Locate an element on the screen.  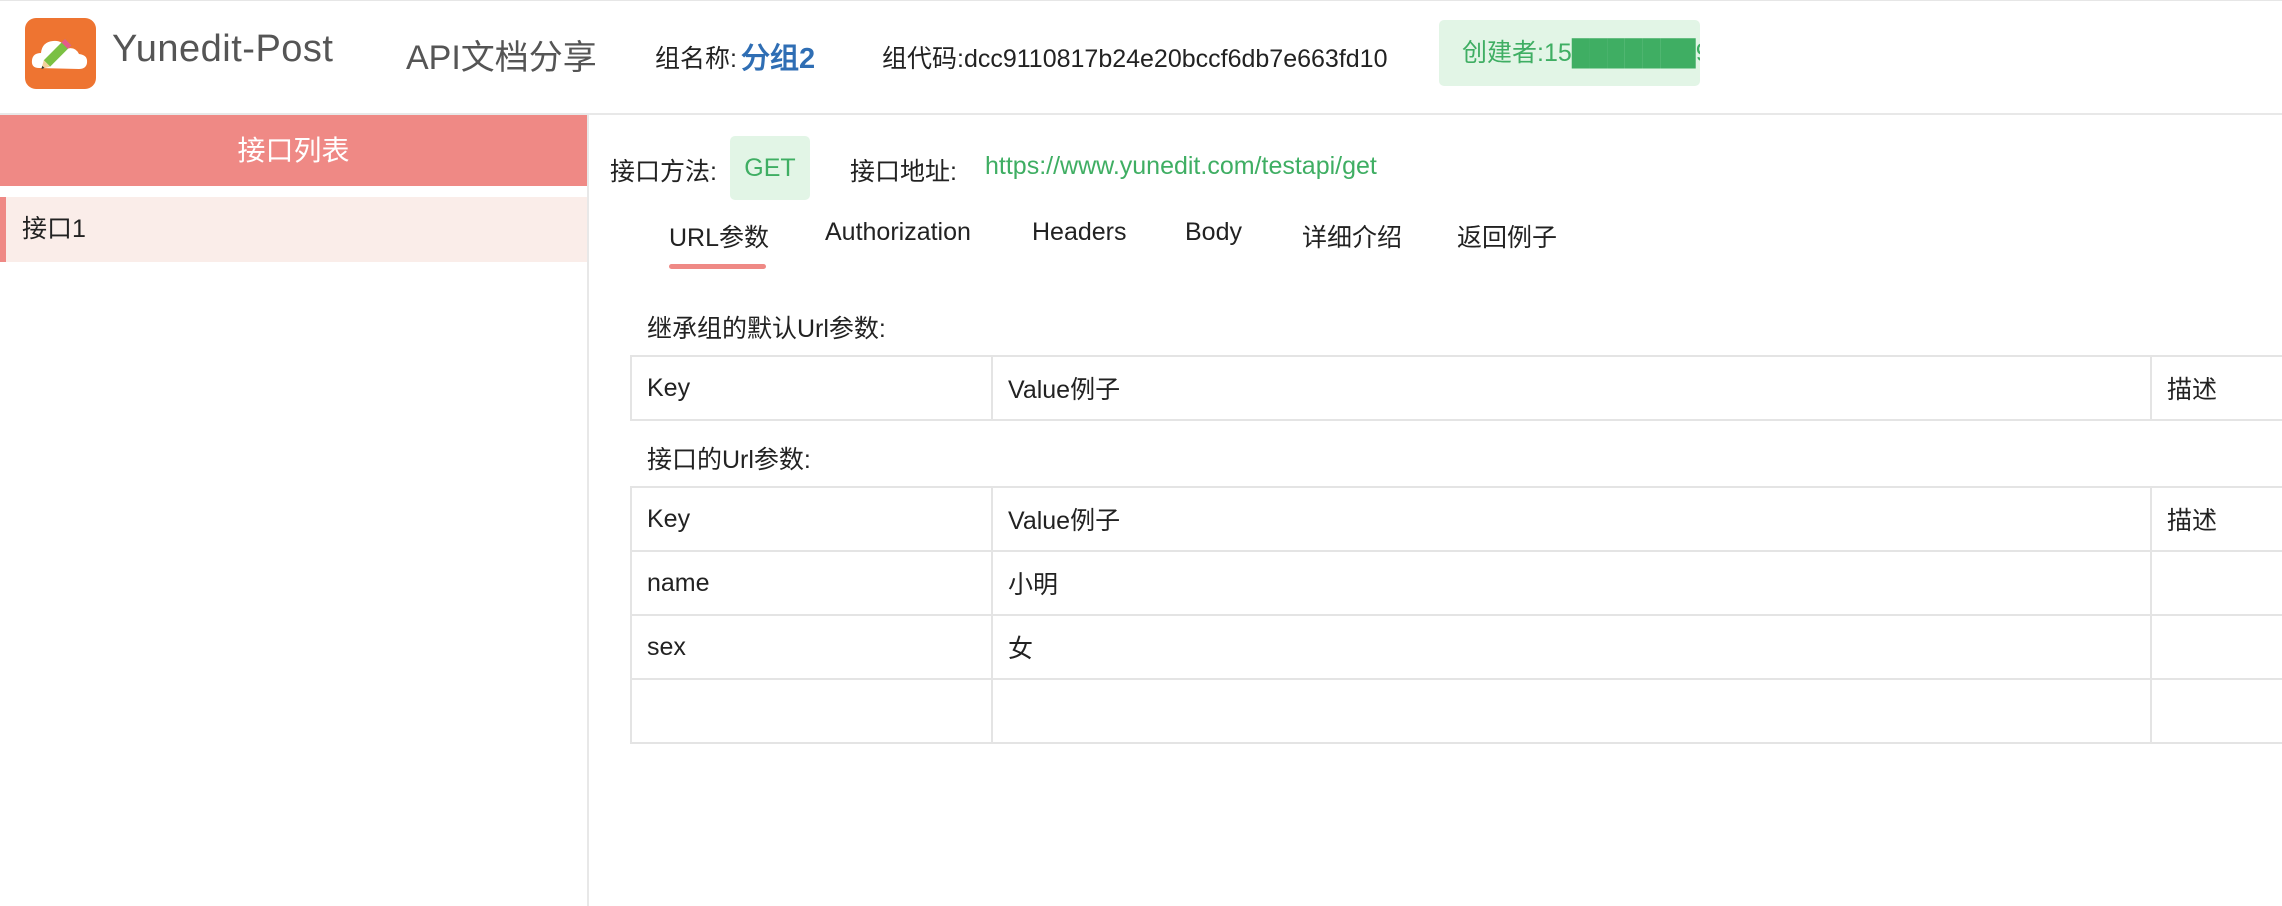
group-name-label: 组名称: is located at coordinates (696, 59).